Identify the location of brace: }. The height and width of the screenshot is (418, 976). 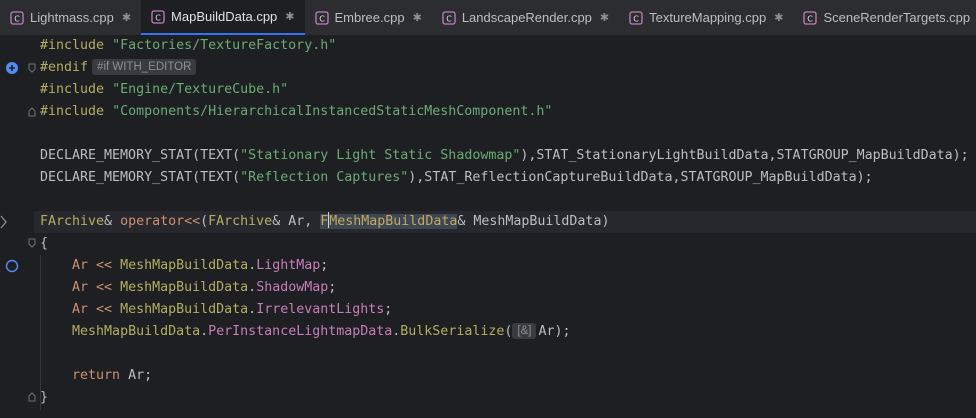
(44, 397).